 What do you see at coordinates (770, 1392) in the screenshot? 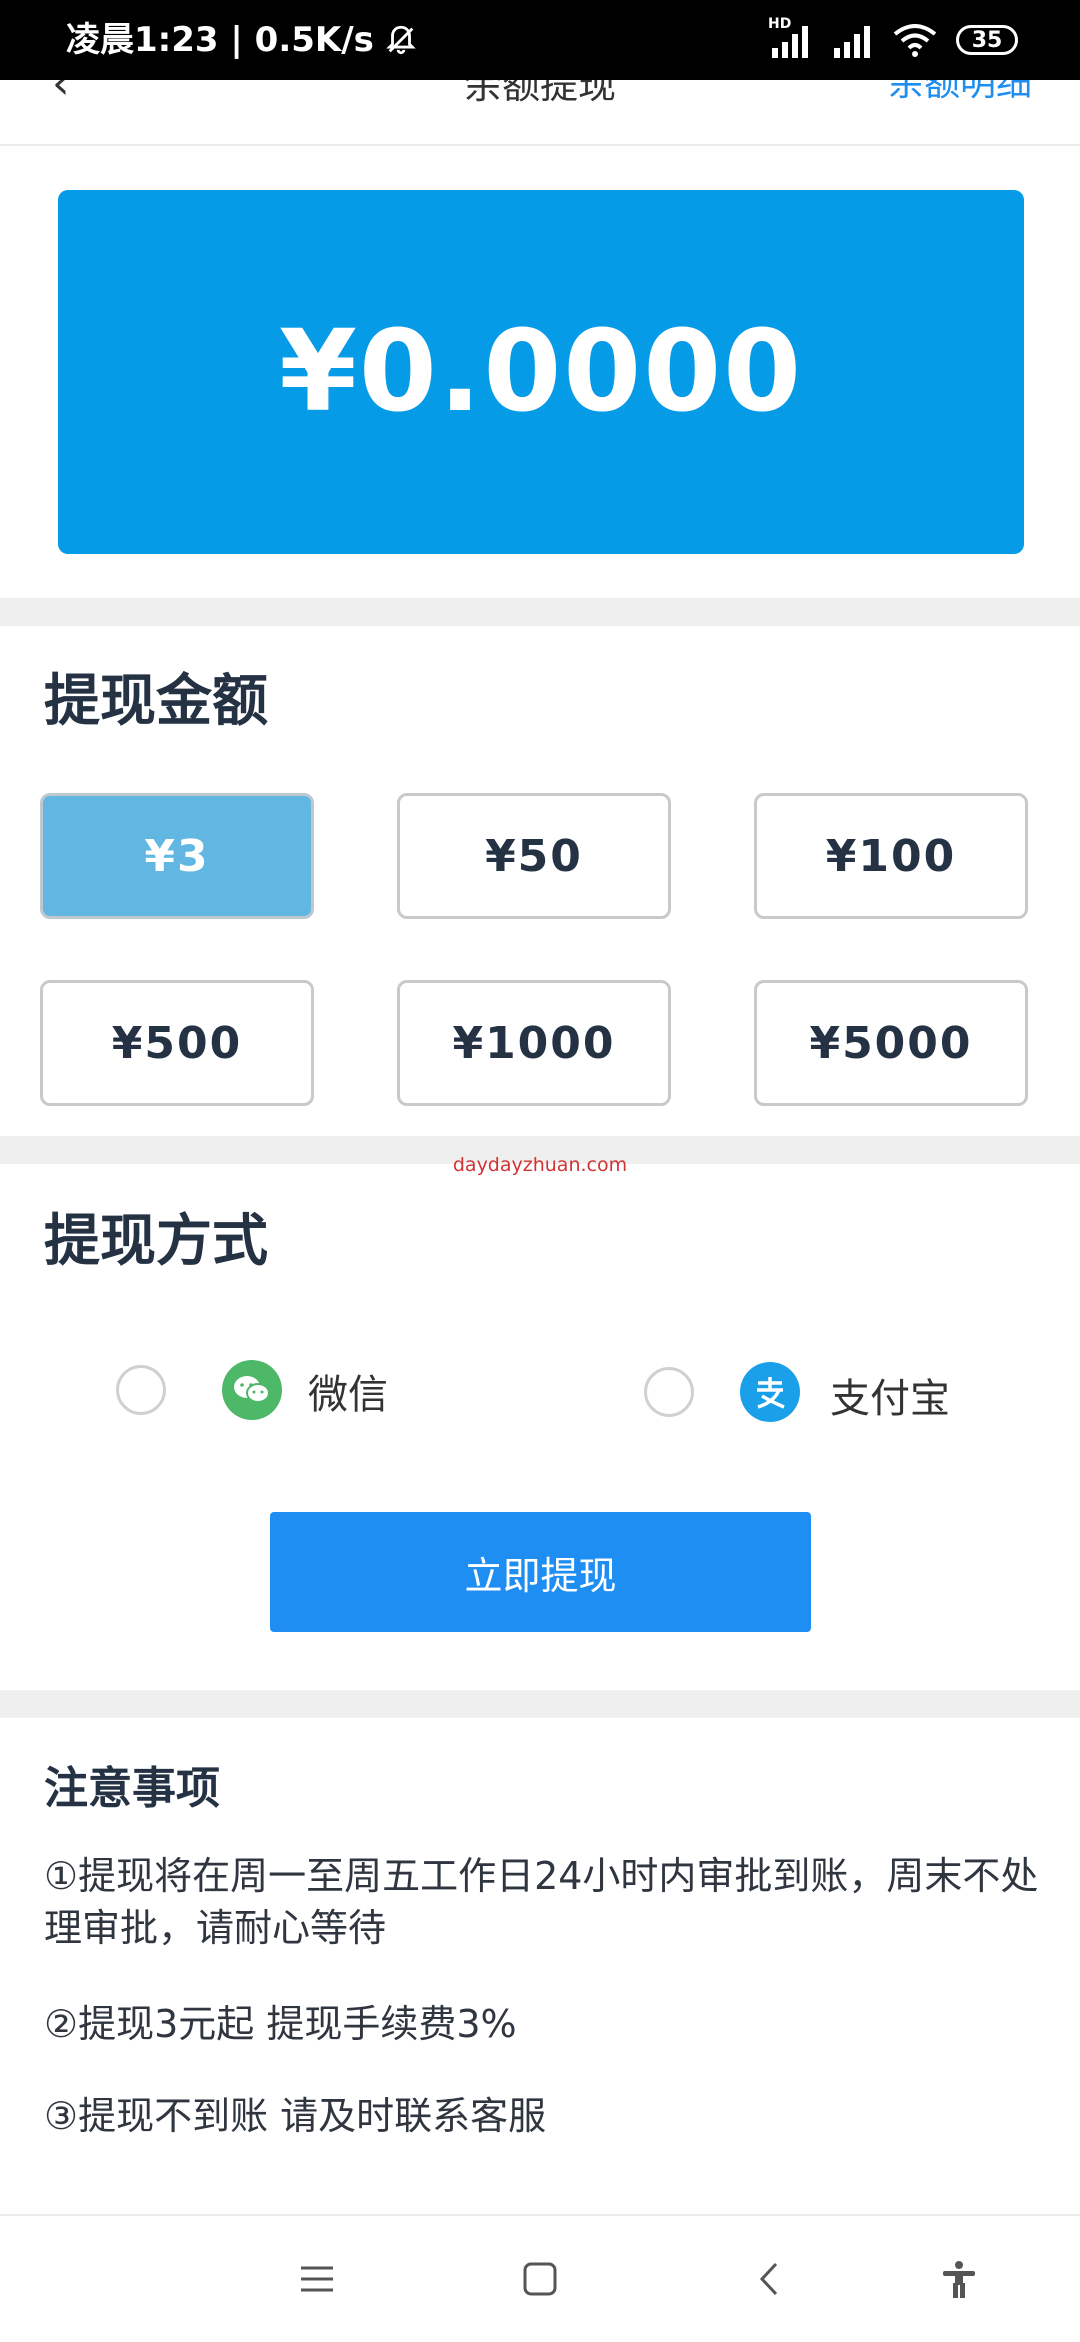
I see `alipay-icon` at bounding box center [770, 1392].